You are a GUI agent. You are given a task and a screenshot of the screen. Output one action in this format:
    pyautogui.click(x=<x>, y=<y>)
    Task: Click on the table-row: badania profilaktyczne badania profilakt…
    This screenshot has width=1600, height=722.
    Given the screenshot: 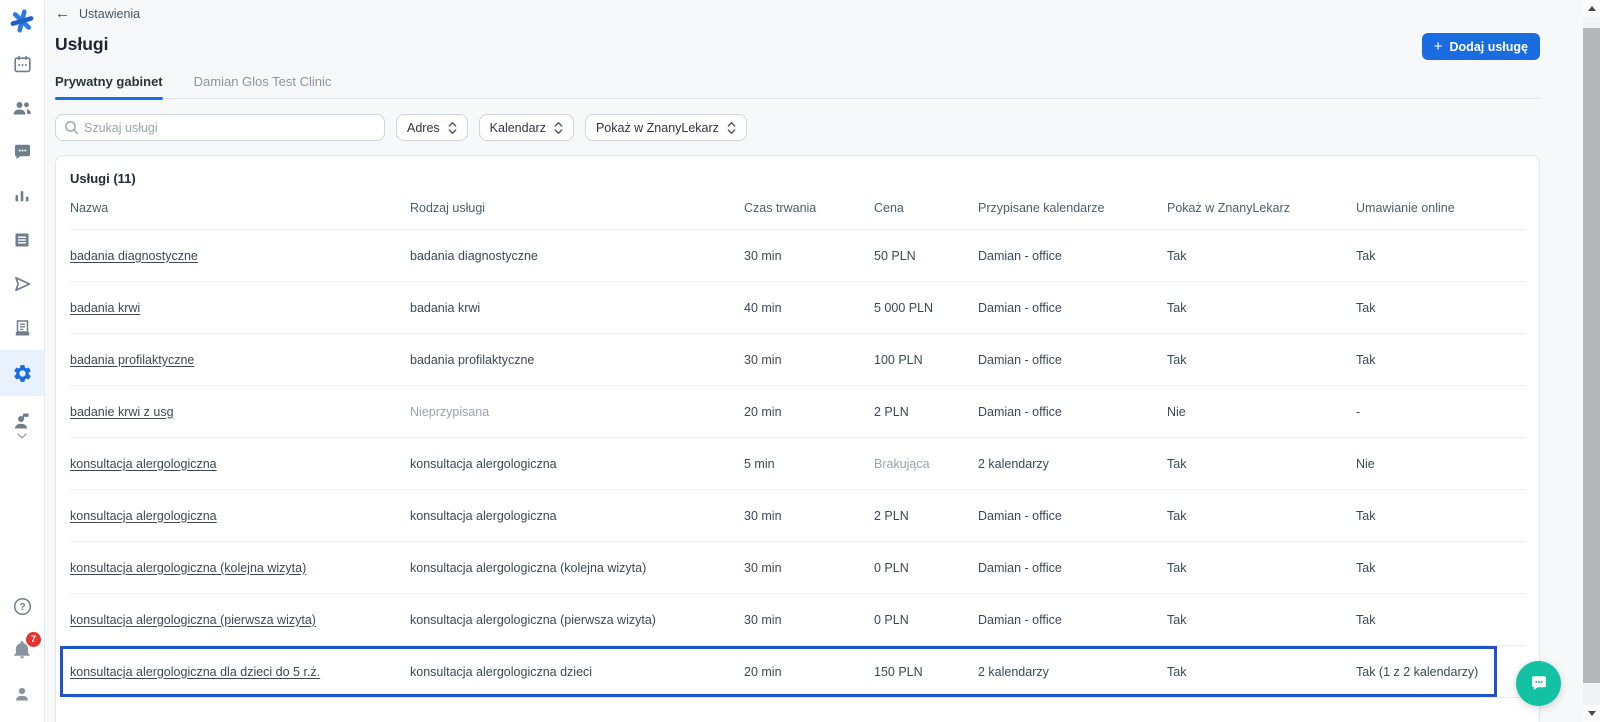 What is the action you would take?
    pyautogui.click(x=797, y=360)
    